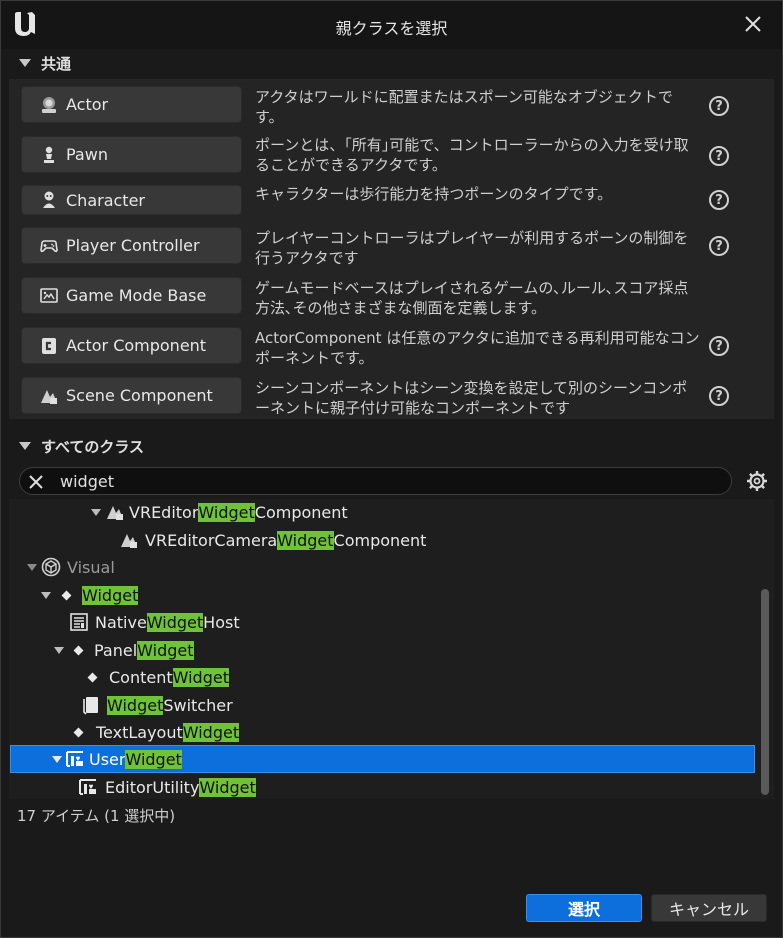 The image size is (783, 938). I want to click on character-button: Character, so click(131, 200).